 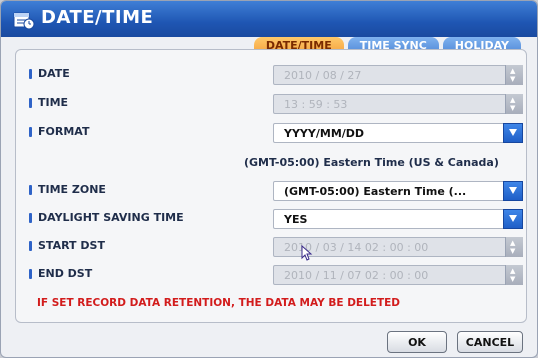 I want to click on start-dst-spinner: ▲ ▼, so click(x=514, y=247).